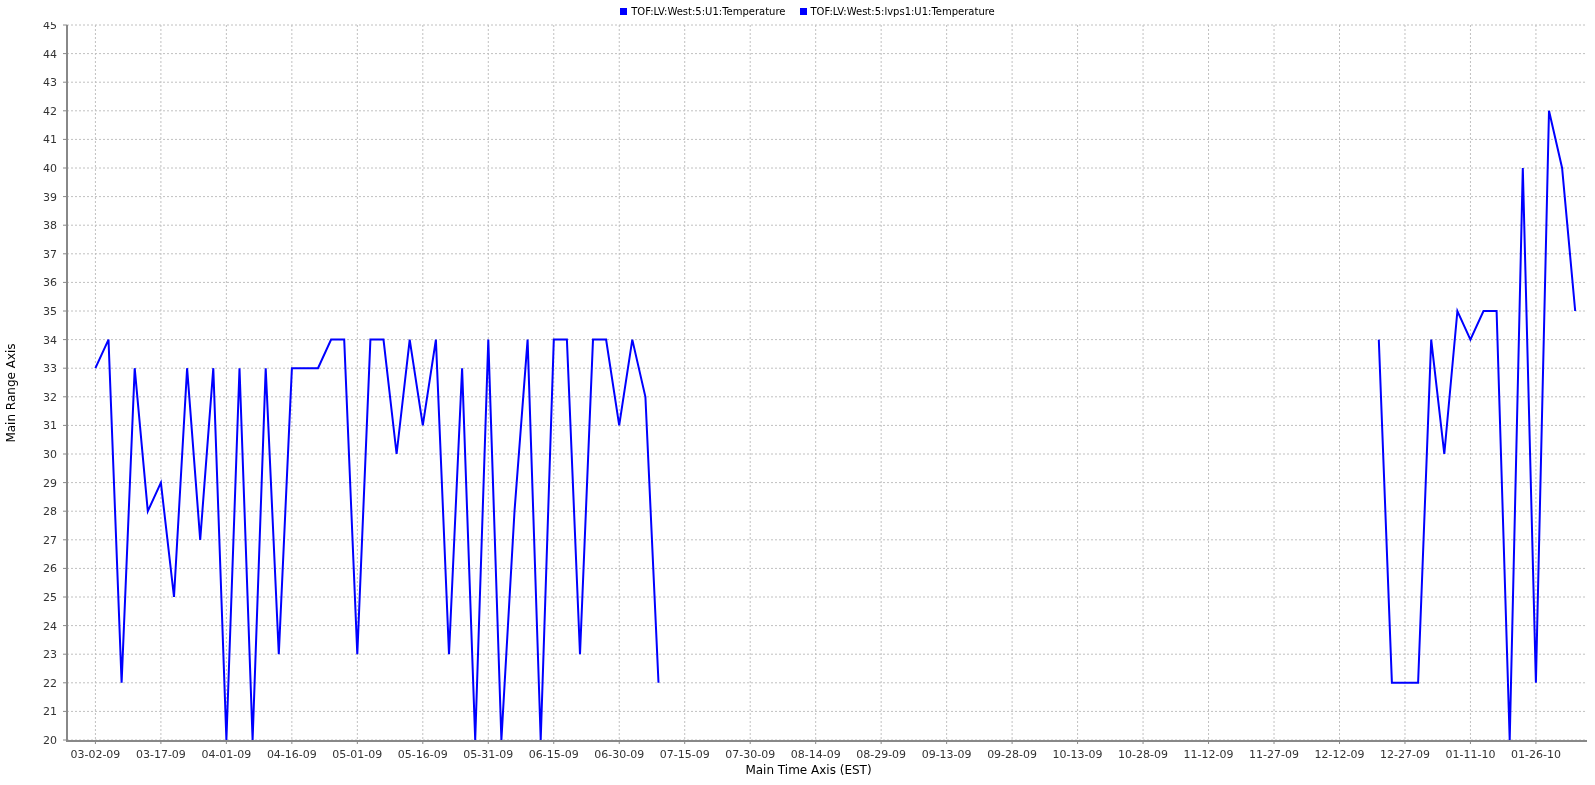 This screenshot has height=785, width=1595. I want to click on tick-label: 06-15-09, so click(553, 754).